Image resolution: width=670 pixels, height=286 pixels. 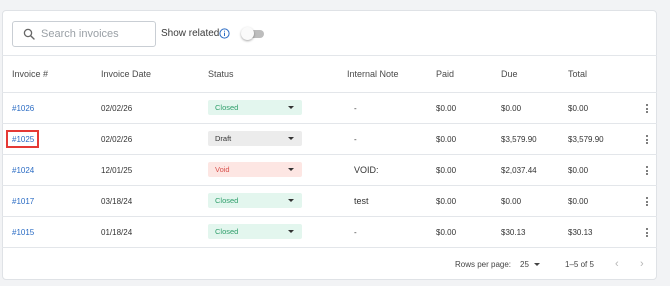 What do you see at coordinates (126, 74) in the screenshot?
I see `column-header-invoice-date: Invoice Date` at bounding box center [126, 74].